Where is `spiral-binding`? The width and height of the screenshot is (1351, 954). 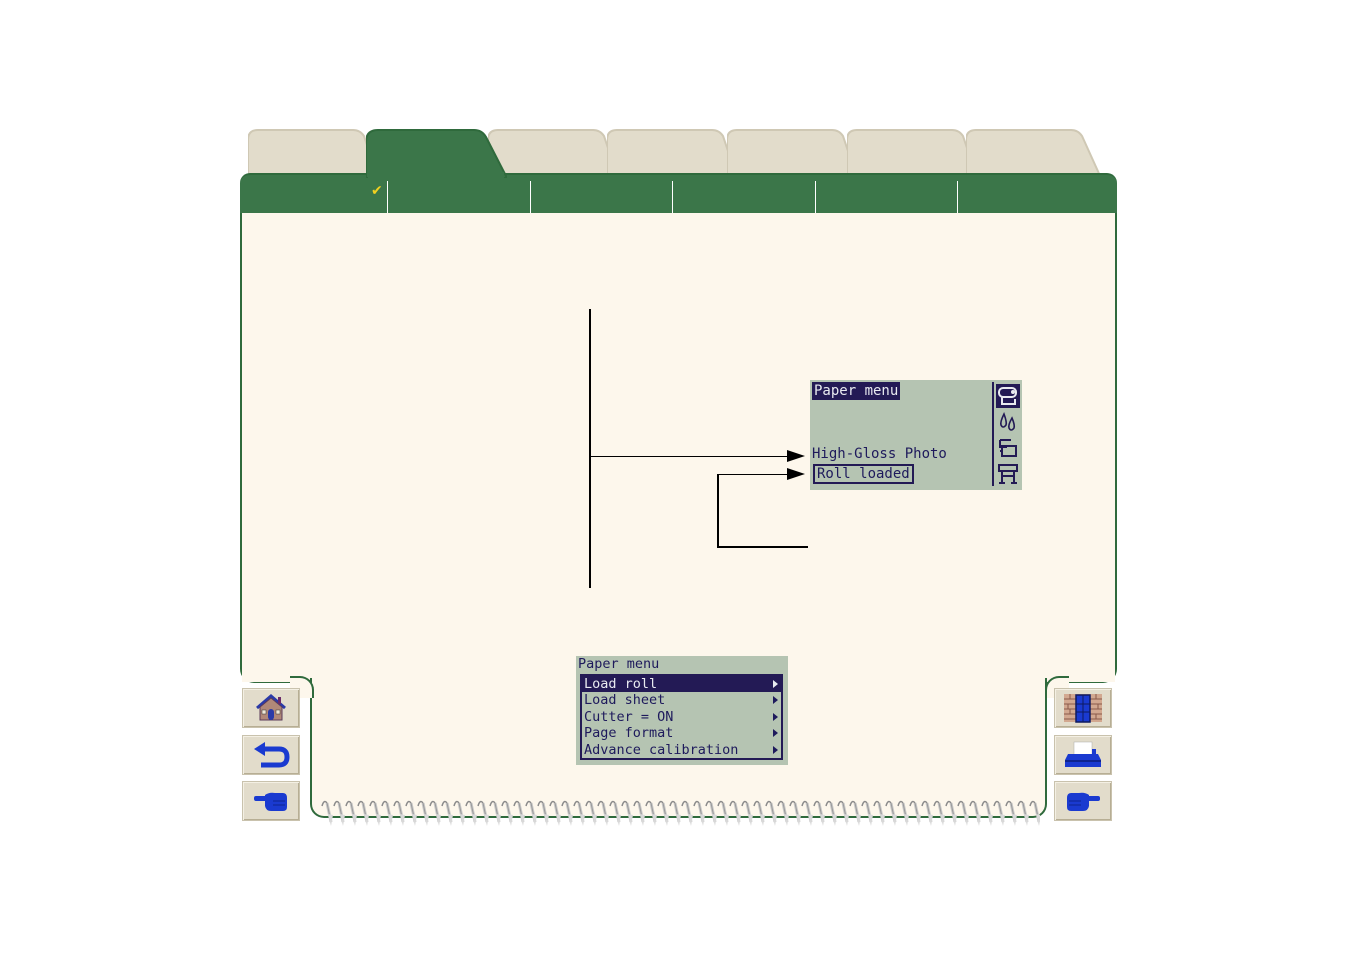
spiral-binding is located at coordinates (680, 813).